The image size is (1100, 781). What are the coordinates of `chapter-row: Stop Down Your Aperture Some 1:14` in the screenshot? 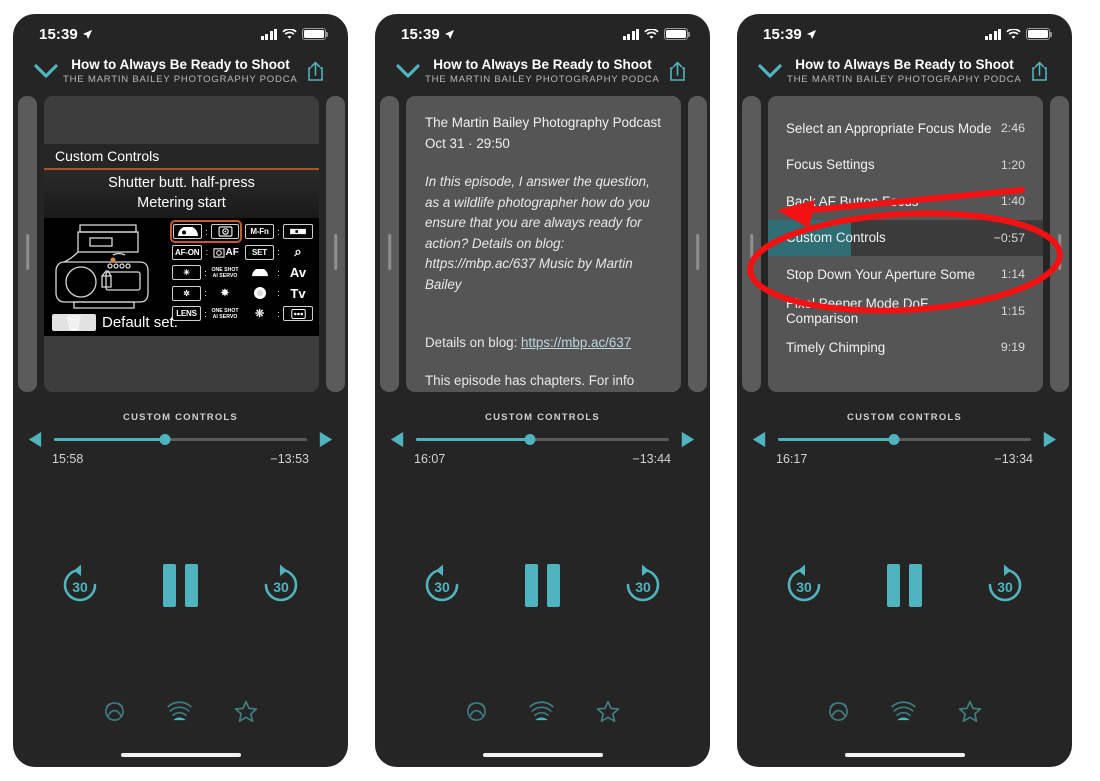 It's located at (905, 274).